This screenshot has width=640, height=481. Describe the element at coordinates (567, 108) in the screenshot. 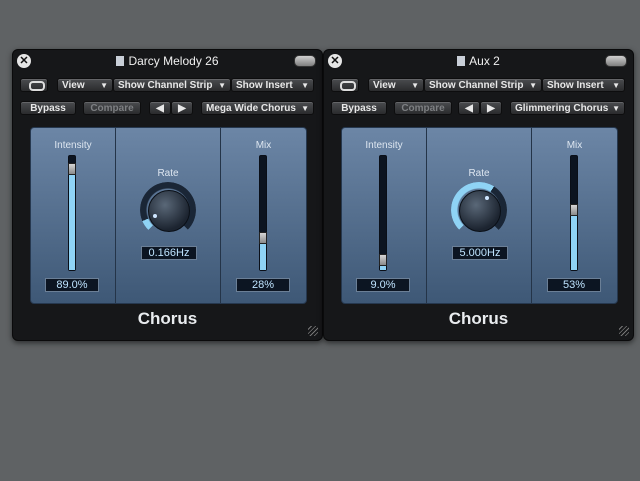

I see `preset-menu: Glimmering Chorus ▼` at that location.